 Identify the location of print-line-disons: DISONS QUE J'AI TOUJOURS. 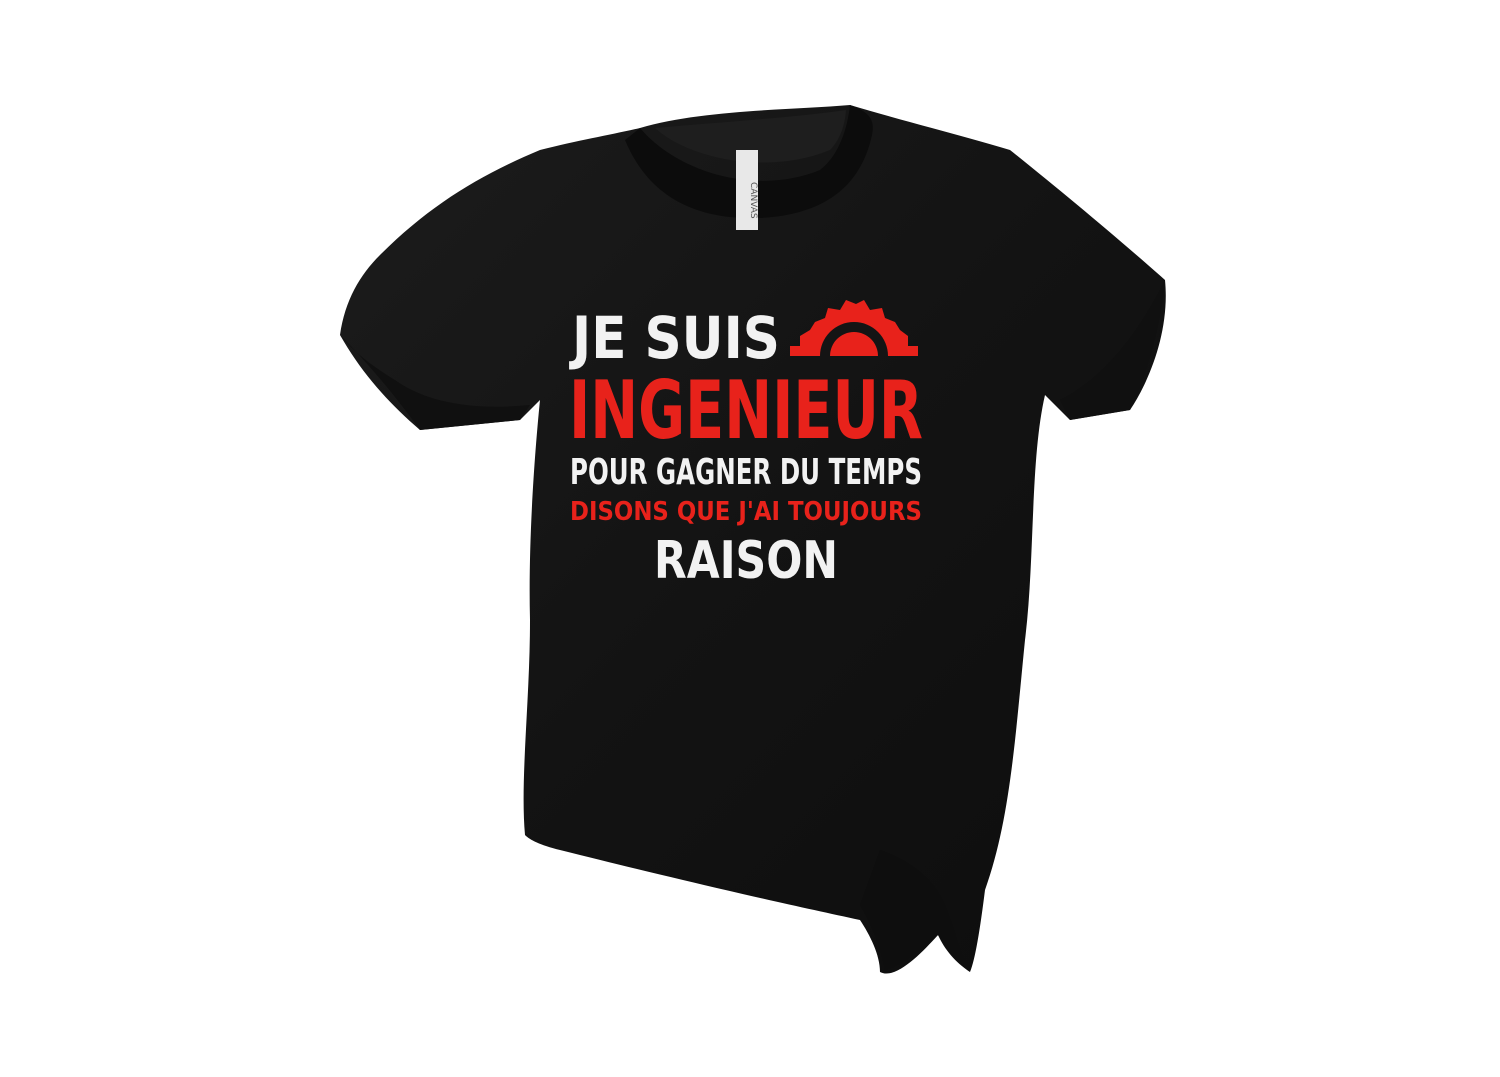
(746, 512).